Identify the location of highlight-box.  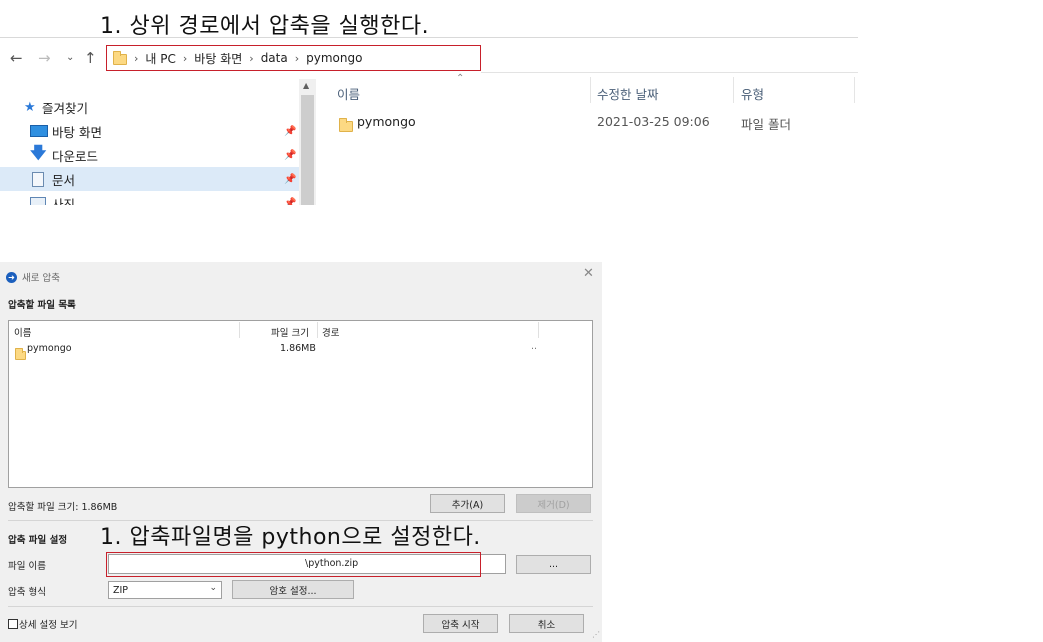
(293, 564).